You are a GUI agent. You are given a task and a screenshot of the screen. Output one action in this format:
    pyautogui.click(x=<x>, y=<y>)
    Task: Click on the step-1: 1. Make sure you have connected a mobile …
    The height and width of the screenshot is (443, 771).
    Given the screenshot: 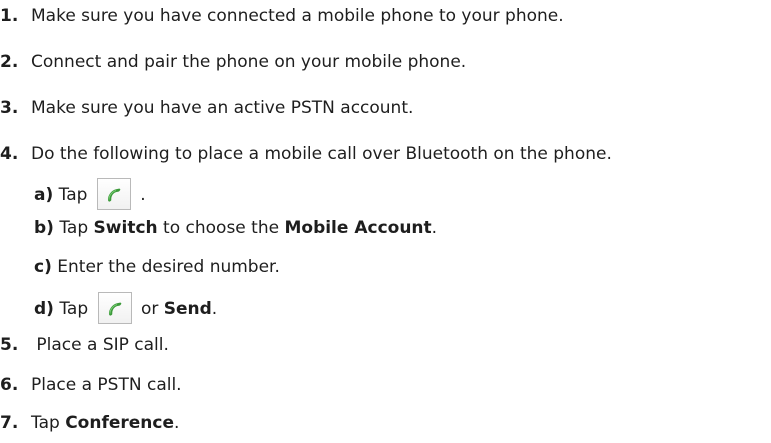 What is the action you would take?
    pyautogui.click(x=282, y=16)
    